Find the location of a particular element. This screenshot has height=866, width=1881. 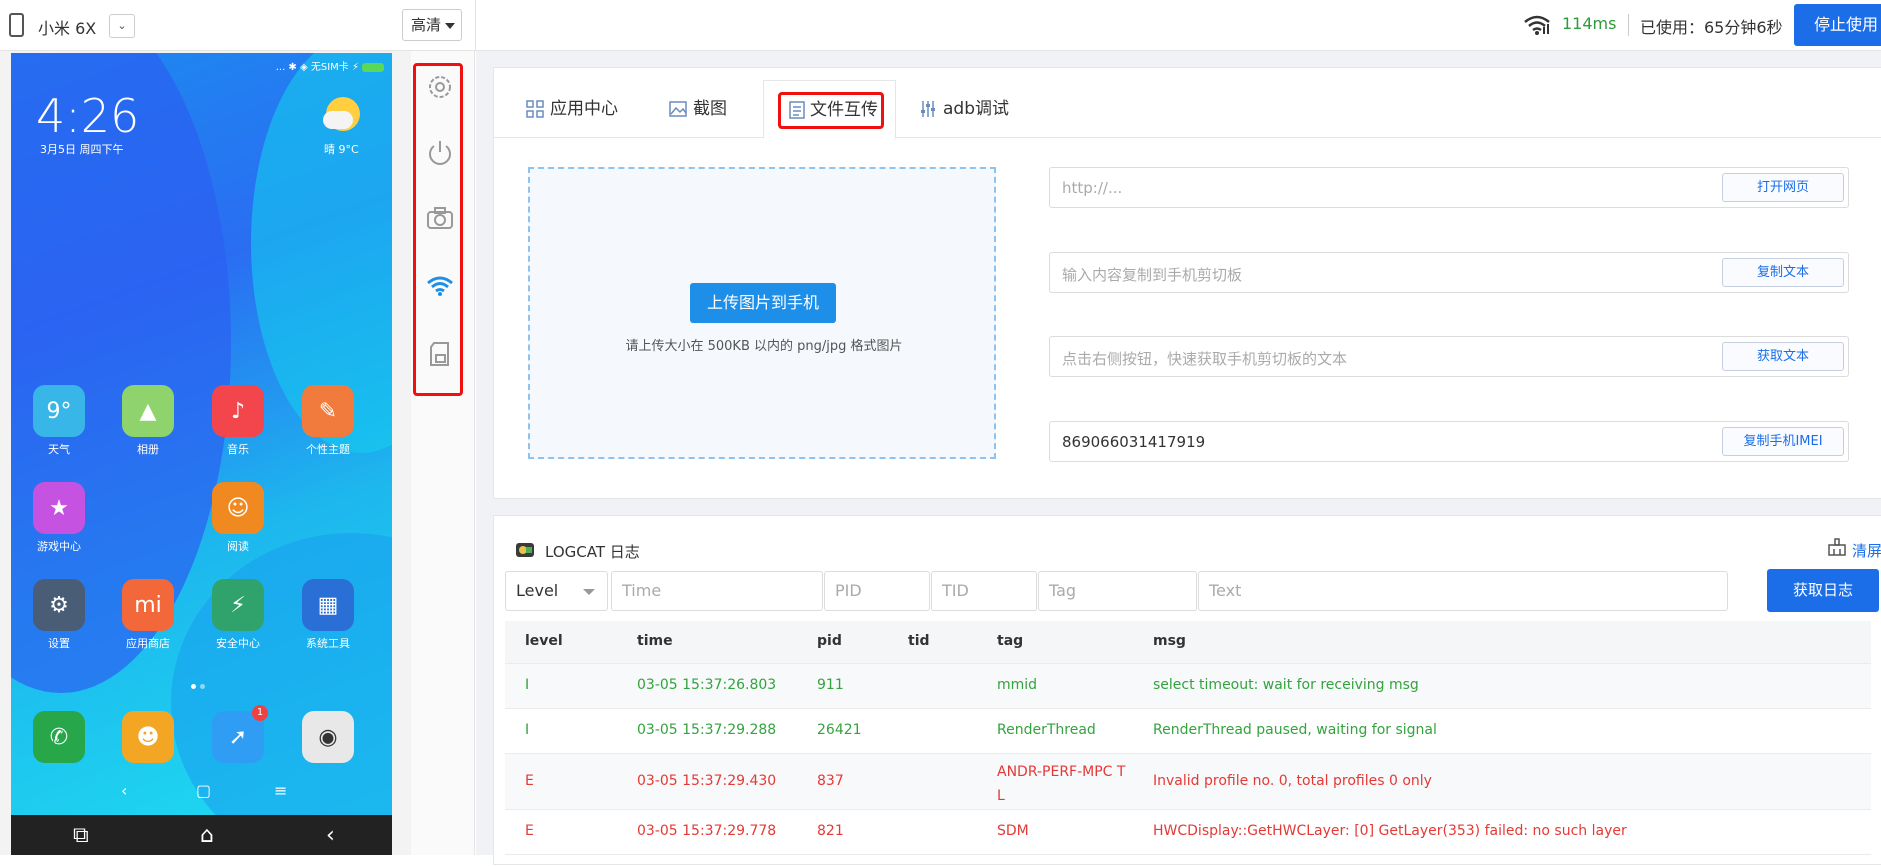

cell-time: 03-05 15:37:29.430 is located at coordinates (707, 781).